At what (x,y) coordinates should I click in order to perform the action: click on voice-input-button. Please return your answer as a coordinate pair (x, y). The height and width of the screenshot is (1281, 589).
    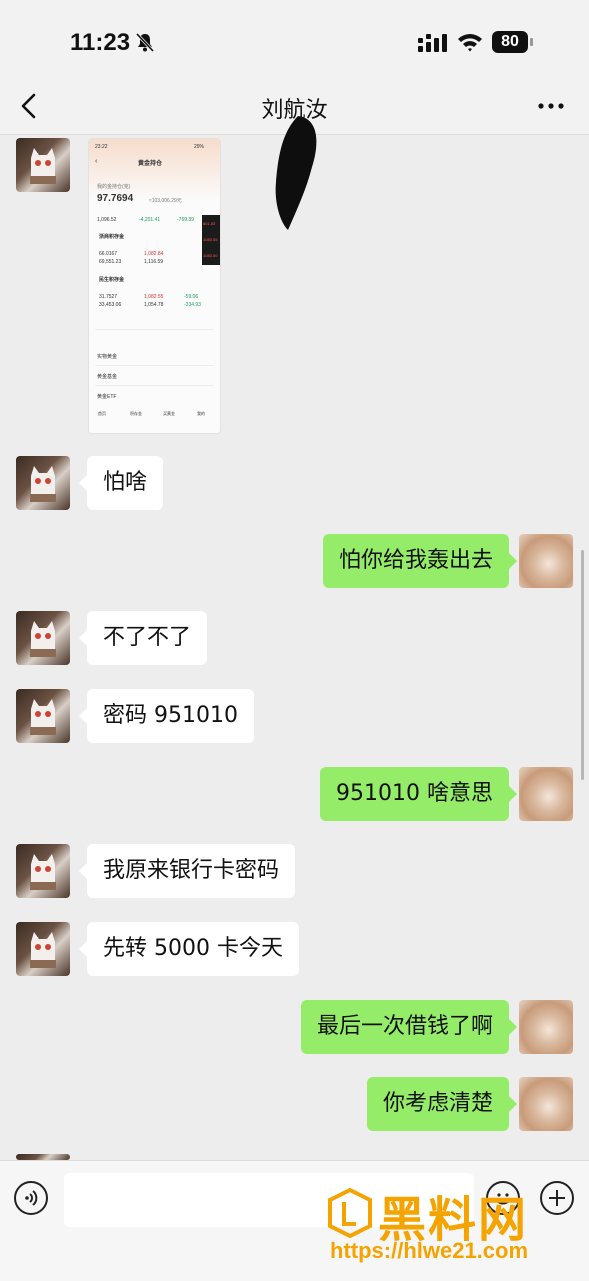
    Looking at the image, I should click on (31, 1198).